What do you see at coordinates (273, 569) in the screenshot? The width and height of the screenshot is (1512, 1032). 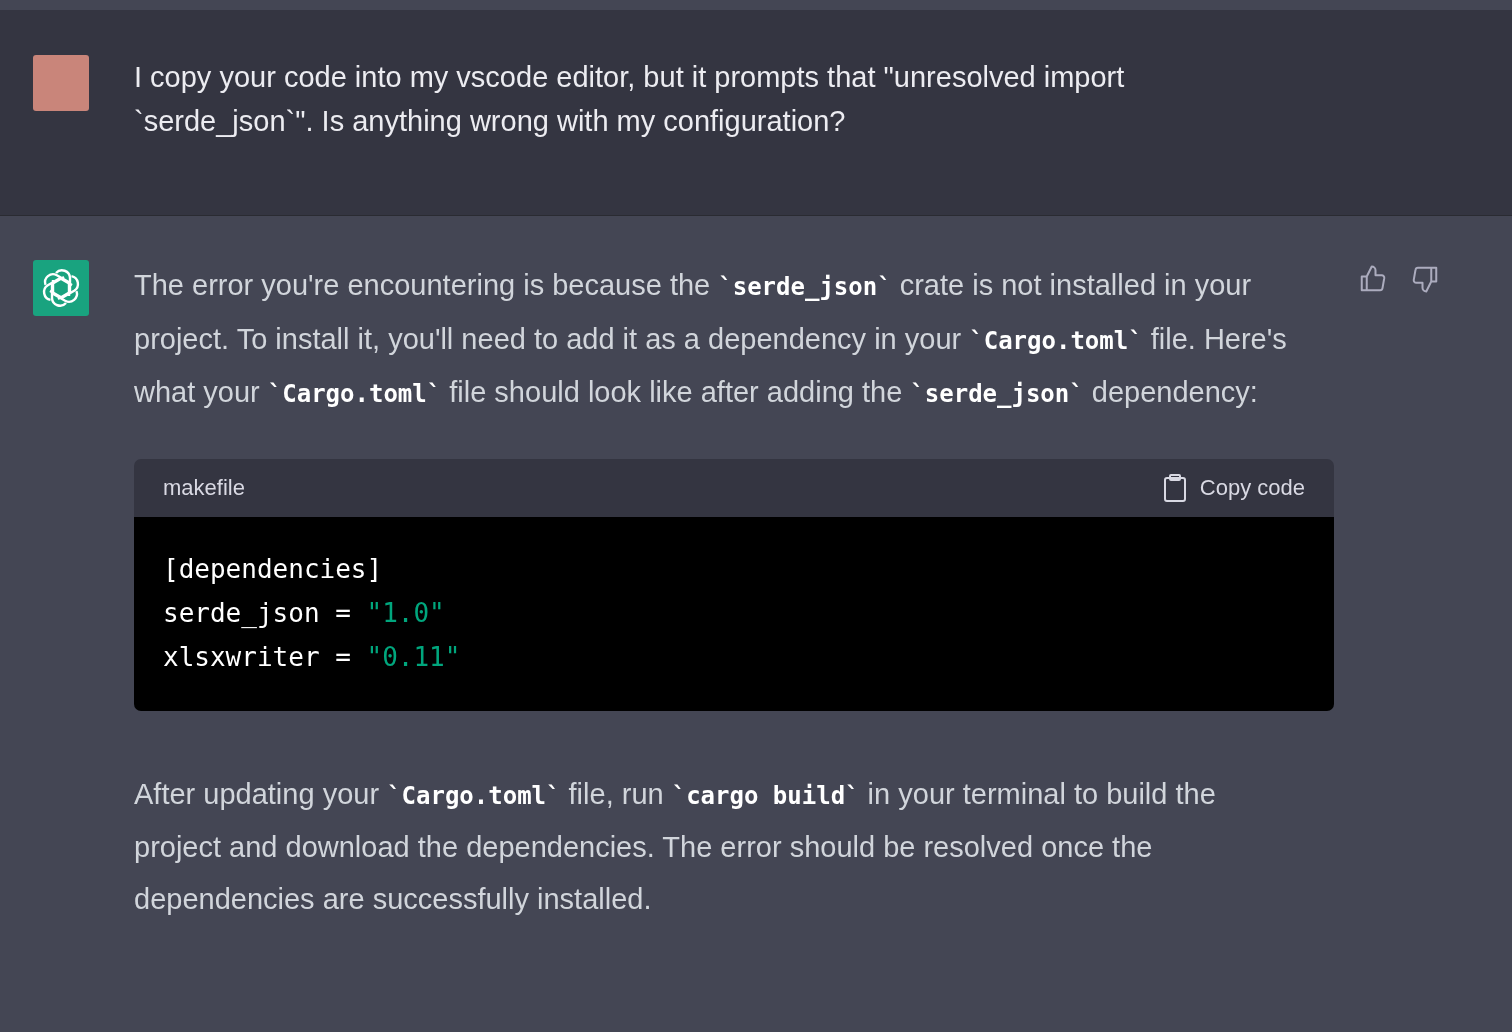 I see `code-line: [dependencies]` at bounding box center [273, 569].